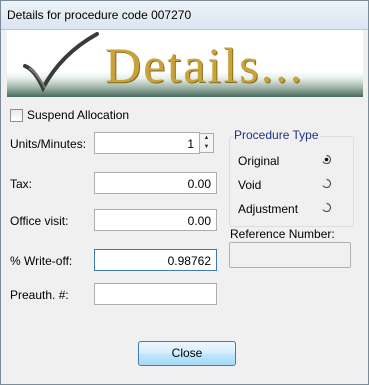 The height and width of the screenshot is (385, 369). I want to click on radio-adjustment, so click(326, 207).